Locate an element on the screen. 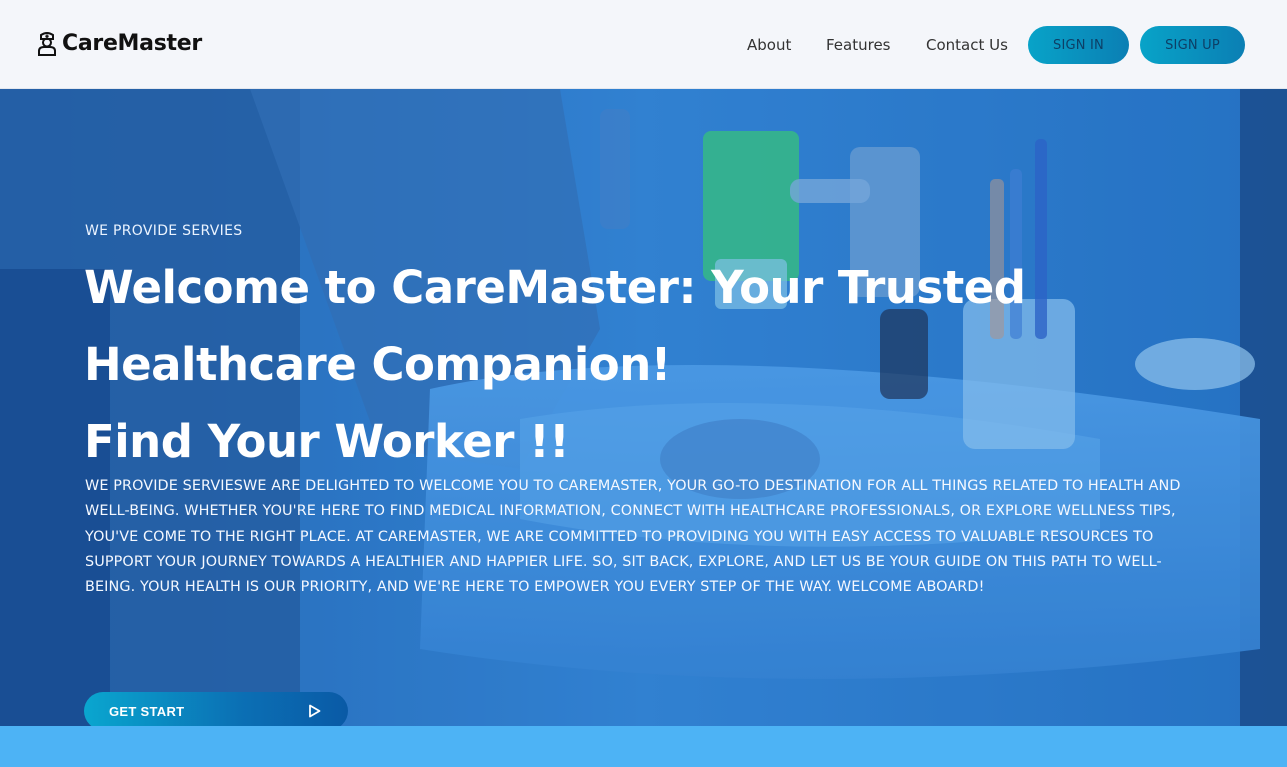  brand-logo-link: CareMaster is located at coordinates (119, 43).